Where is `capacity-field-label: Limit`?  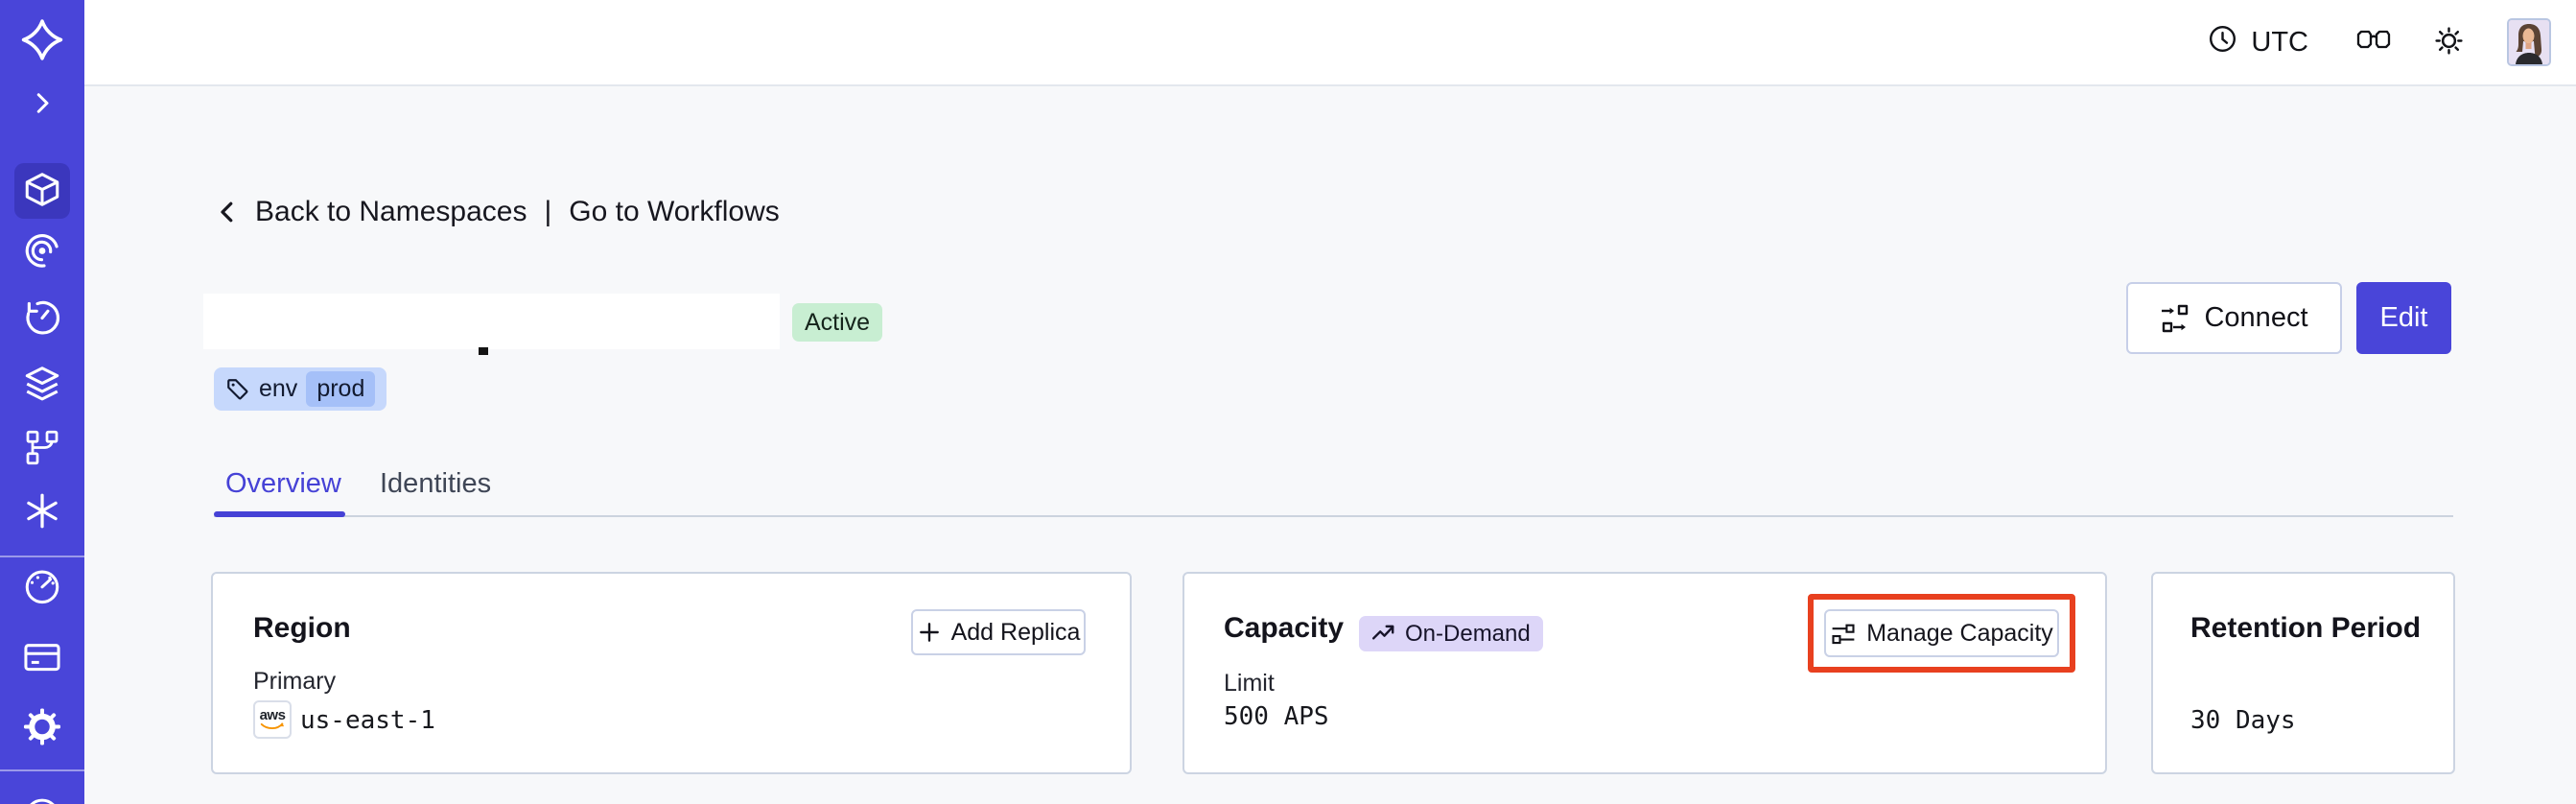 capacity-field-label: Limit is located at coordinates (1249, 684).